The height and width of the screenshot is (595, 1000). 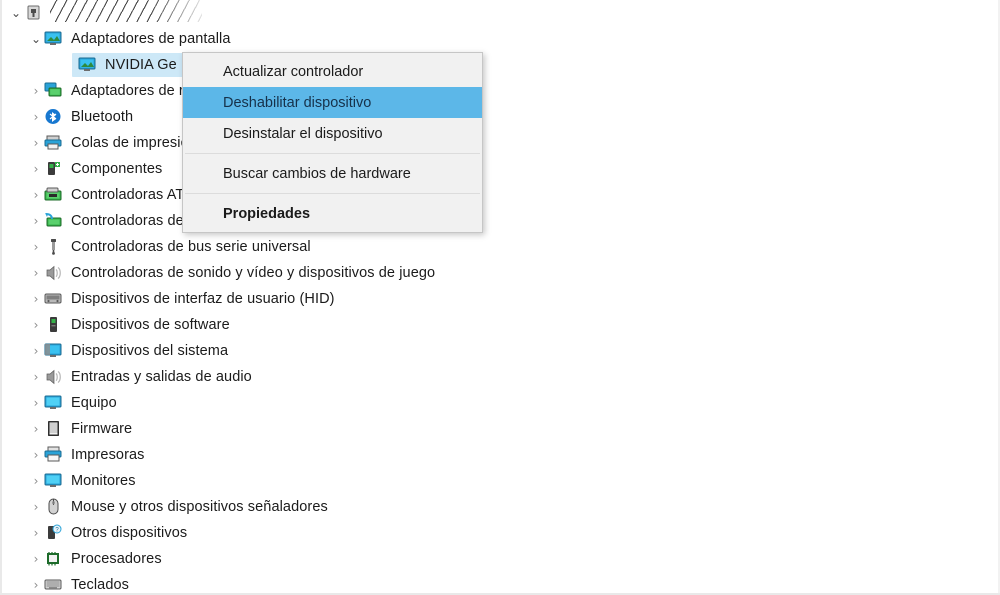 What do you see at coordinates (54, 585) in the screenshot?
I see `keyboard-icon` at bounding box center [54, 585].